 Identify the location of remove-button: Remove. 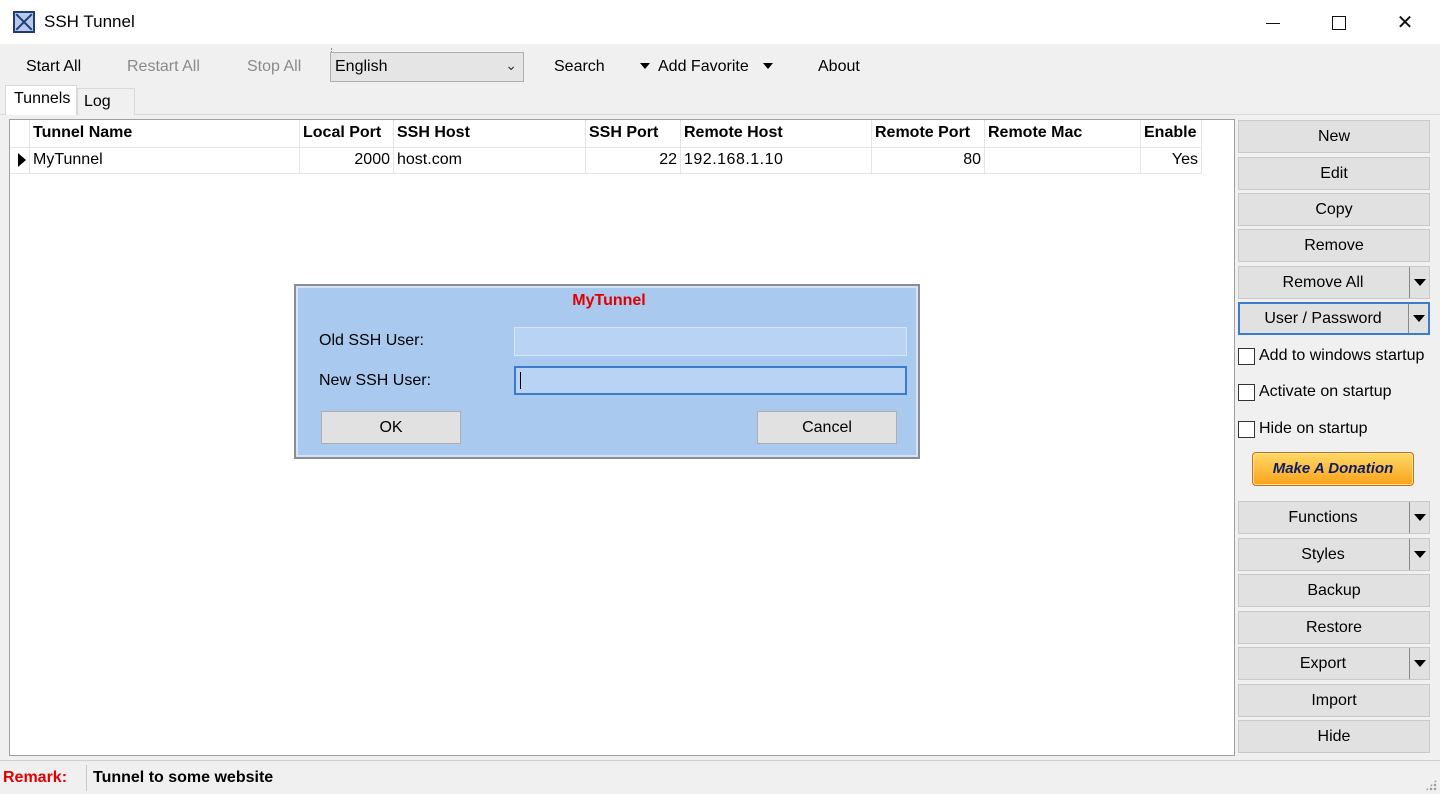
(1334, 245).